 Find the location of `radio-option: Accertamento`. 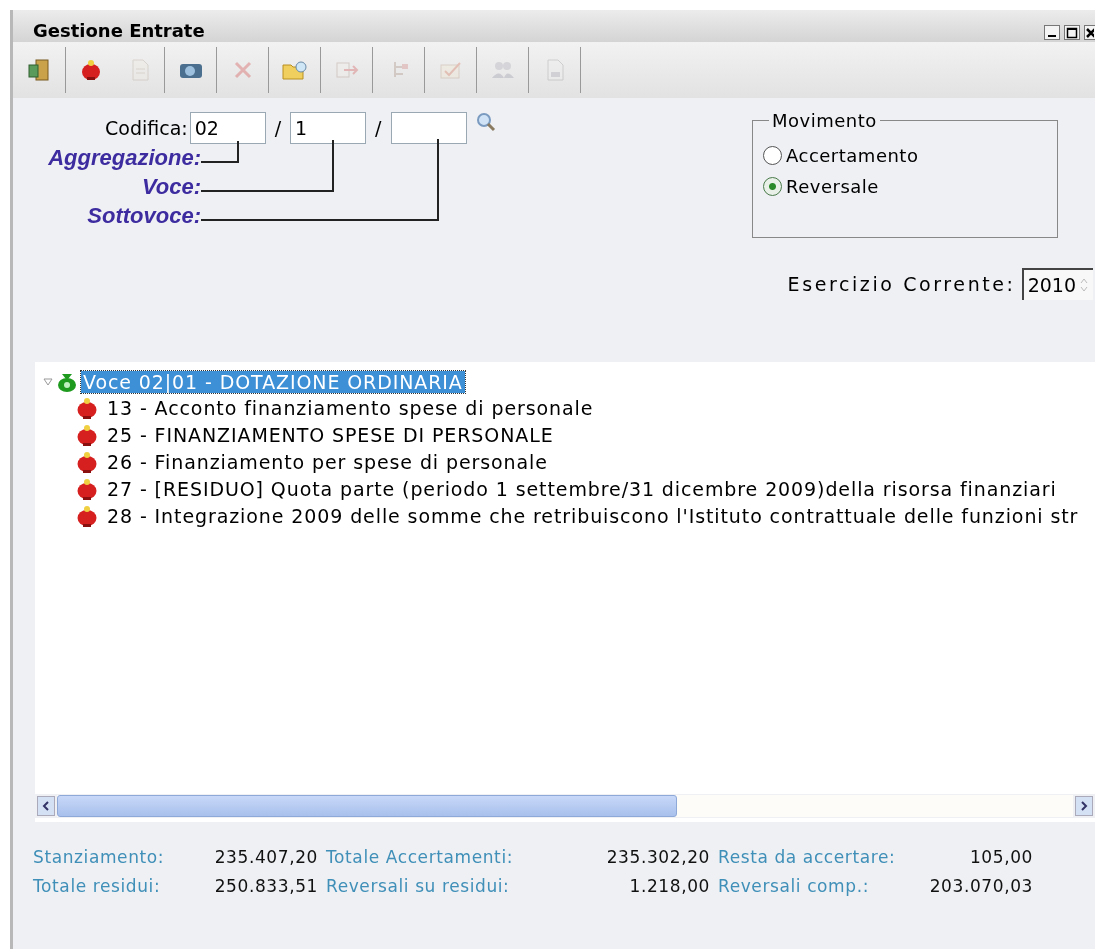

radio-option: Accertamento is located at coordinates (905, 155).